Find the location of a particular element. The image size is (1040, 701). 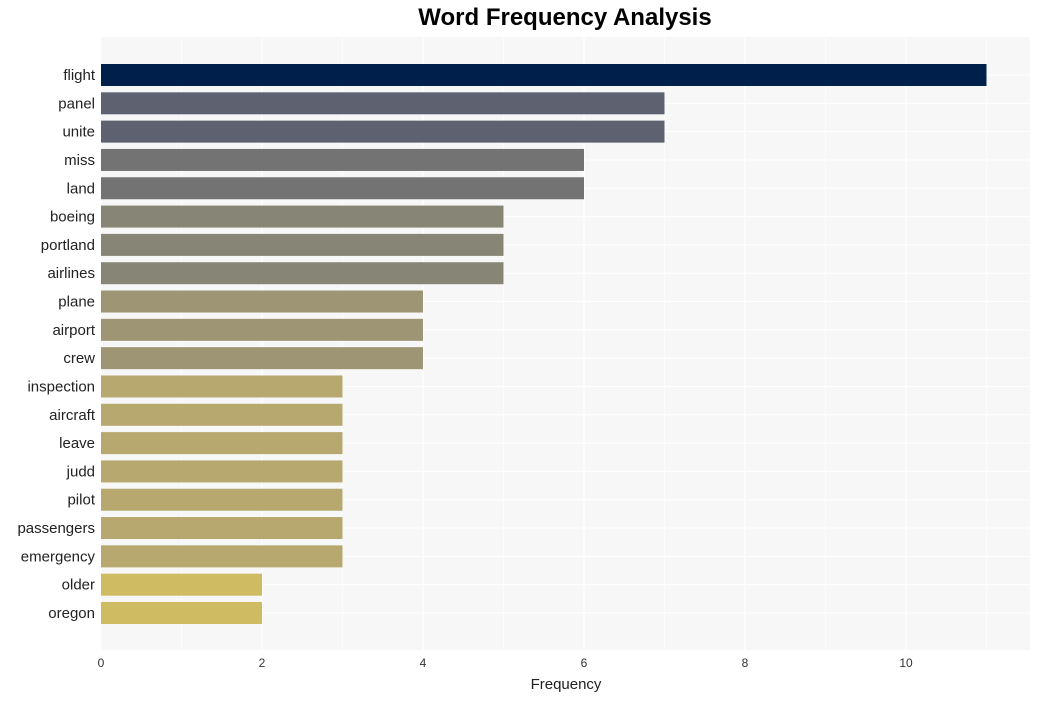

bar-oregon is located at coordinates (181, 613).